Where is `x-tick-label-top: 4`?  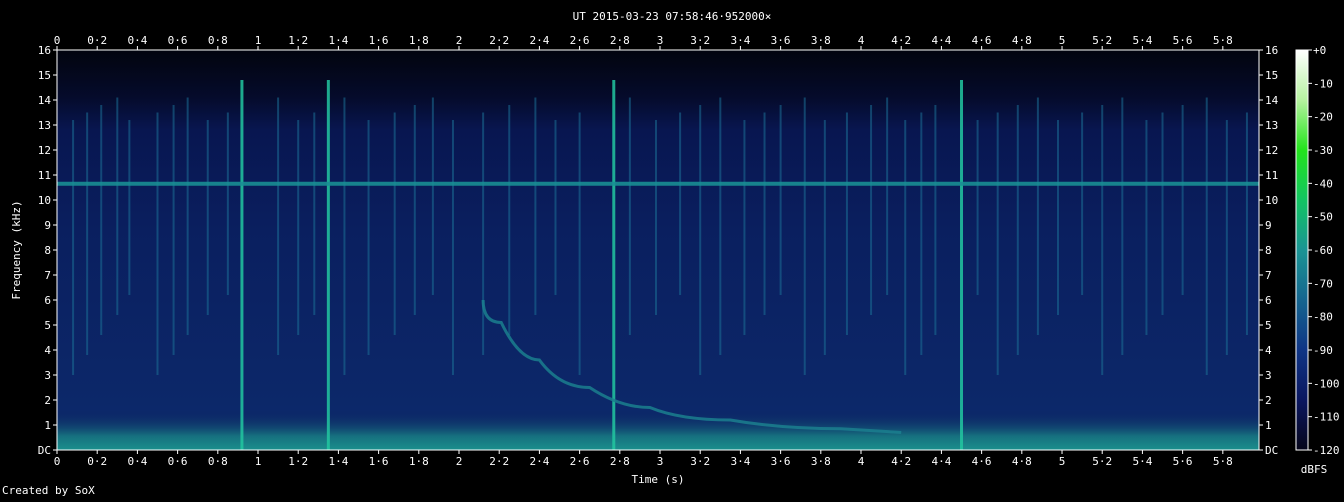 x-tick-label-top: 4 is located at coordinates (861, 40).